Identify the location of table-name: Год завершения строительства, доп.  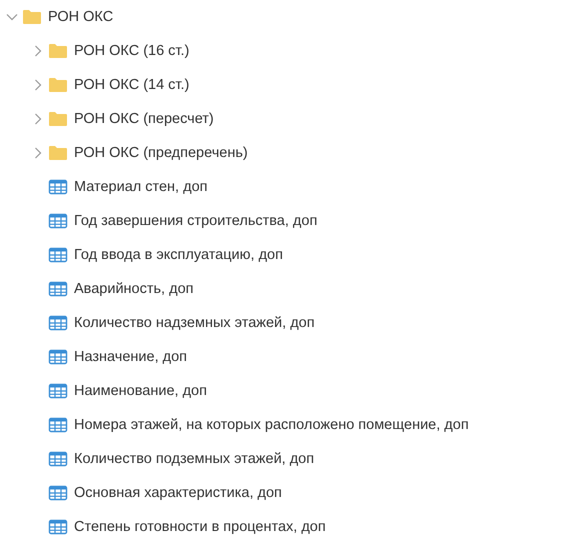
(196, 221).